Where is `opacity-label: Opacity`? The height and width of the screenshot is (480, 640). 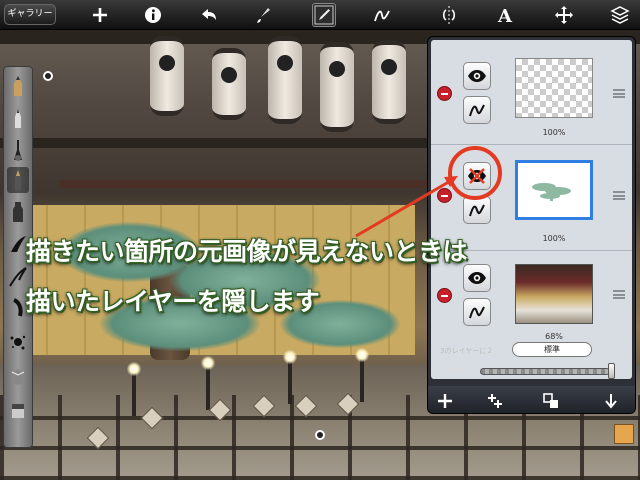
opacity-label: Opacity is located at coordinates (458, 370).